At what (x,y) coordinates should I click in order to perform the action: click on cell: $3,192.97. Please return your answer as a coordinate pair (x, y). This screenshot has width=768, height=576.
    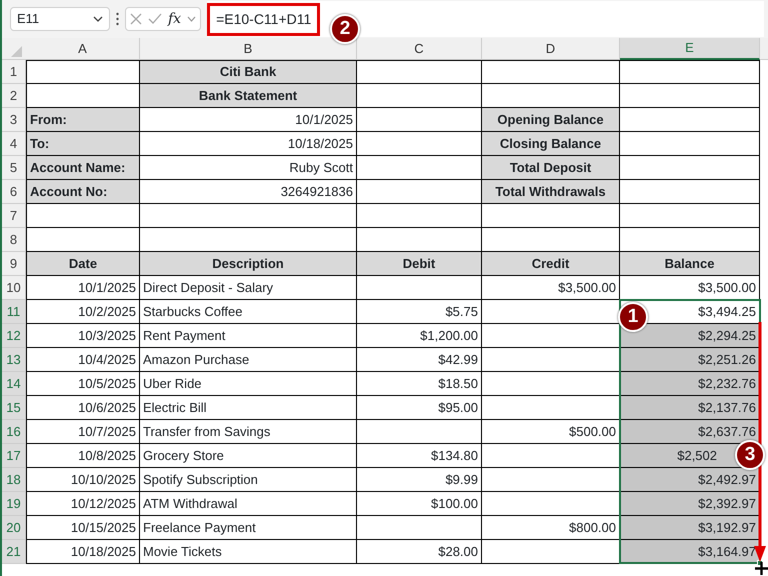
    Looking at the image, I should click on (690, 528).